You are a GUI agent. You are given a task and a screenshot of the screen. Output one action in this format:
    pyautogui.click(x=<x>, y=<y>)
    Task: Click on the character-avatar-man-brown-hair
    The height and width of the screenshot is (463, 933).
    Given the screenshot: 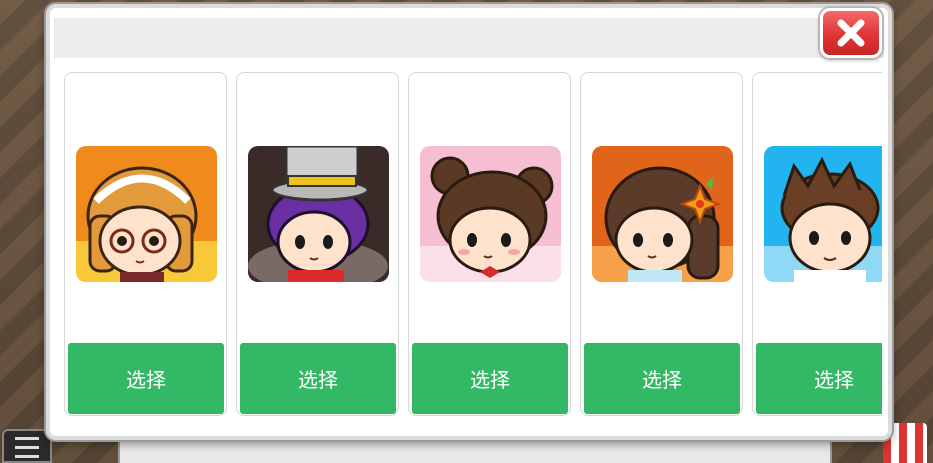 What is the action you would take?
    pyautogui.click(x=823, y=214)
    